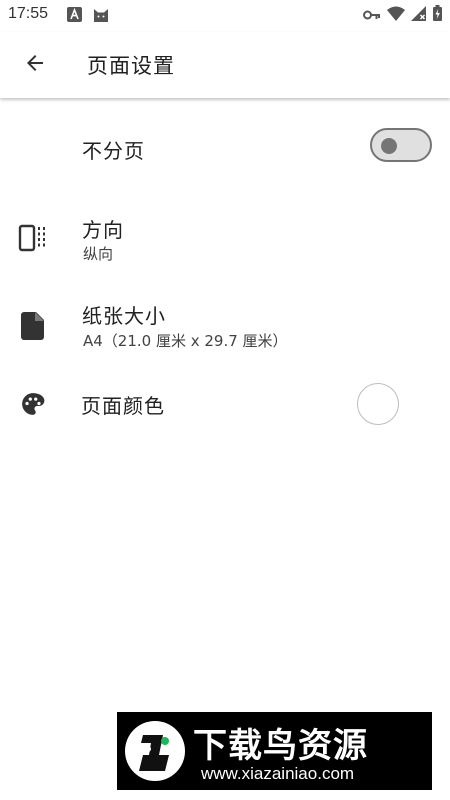 Image resolution: width=450 pixels, height=800 pixels. Describe the element at coordinates (437, 15) in the screenshot. I see `battery-icon` at that location.